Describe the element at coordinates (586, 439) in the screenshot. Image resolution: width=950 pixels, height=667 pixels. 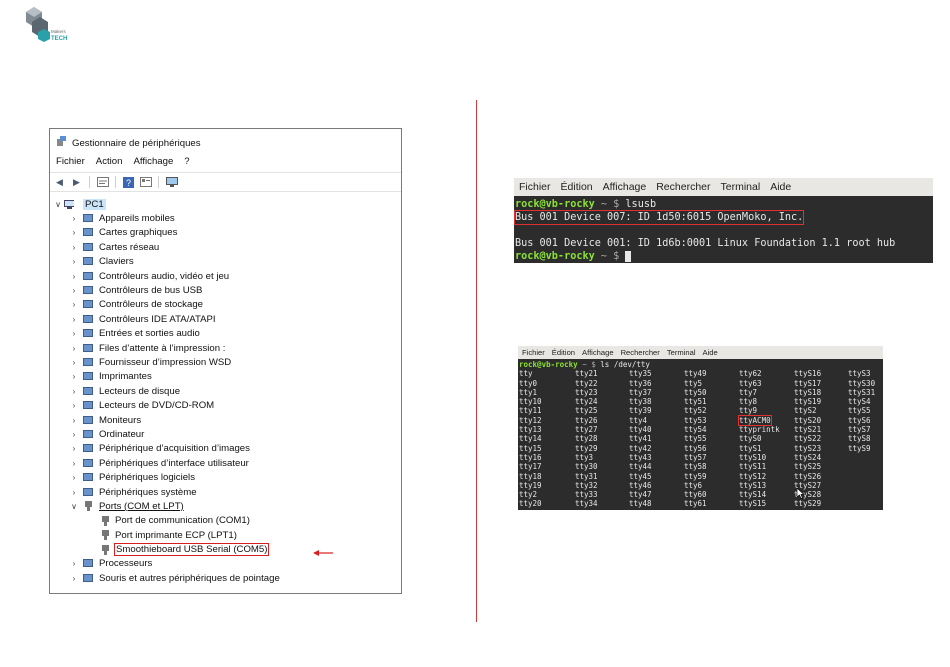
I see `tty-entry: tty28` at that location.